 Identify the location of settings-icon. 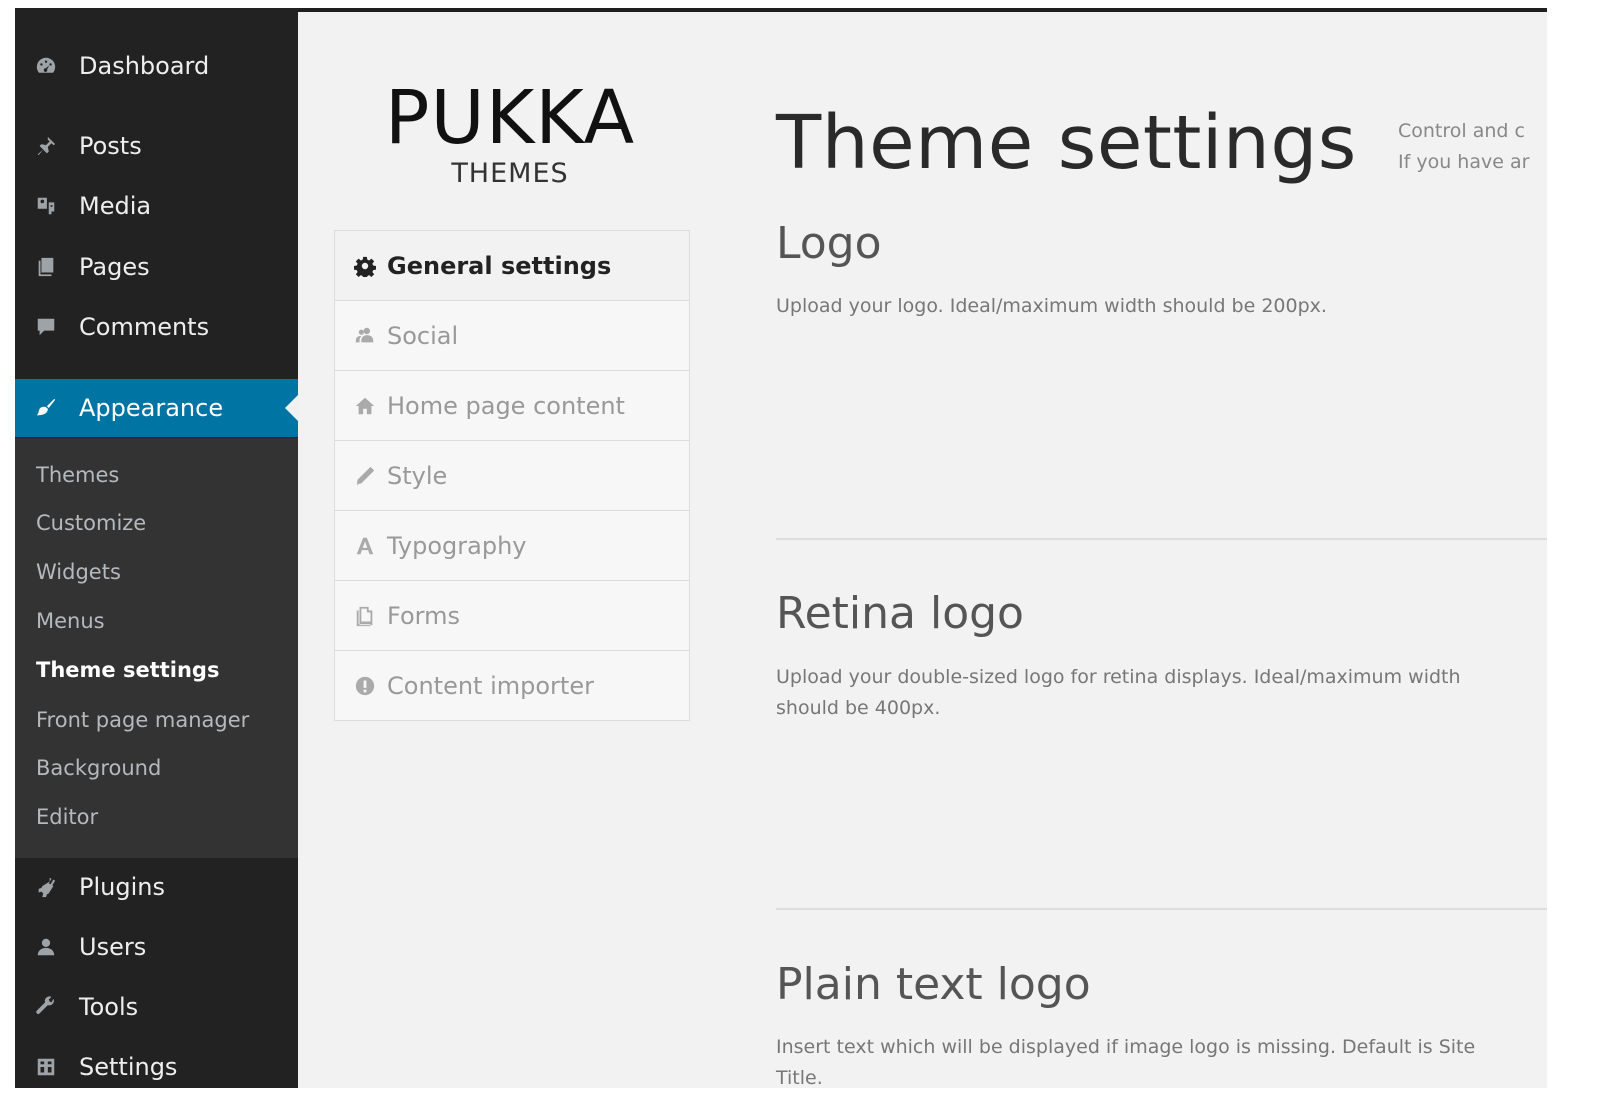
(46, 1067).